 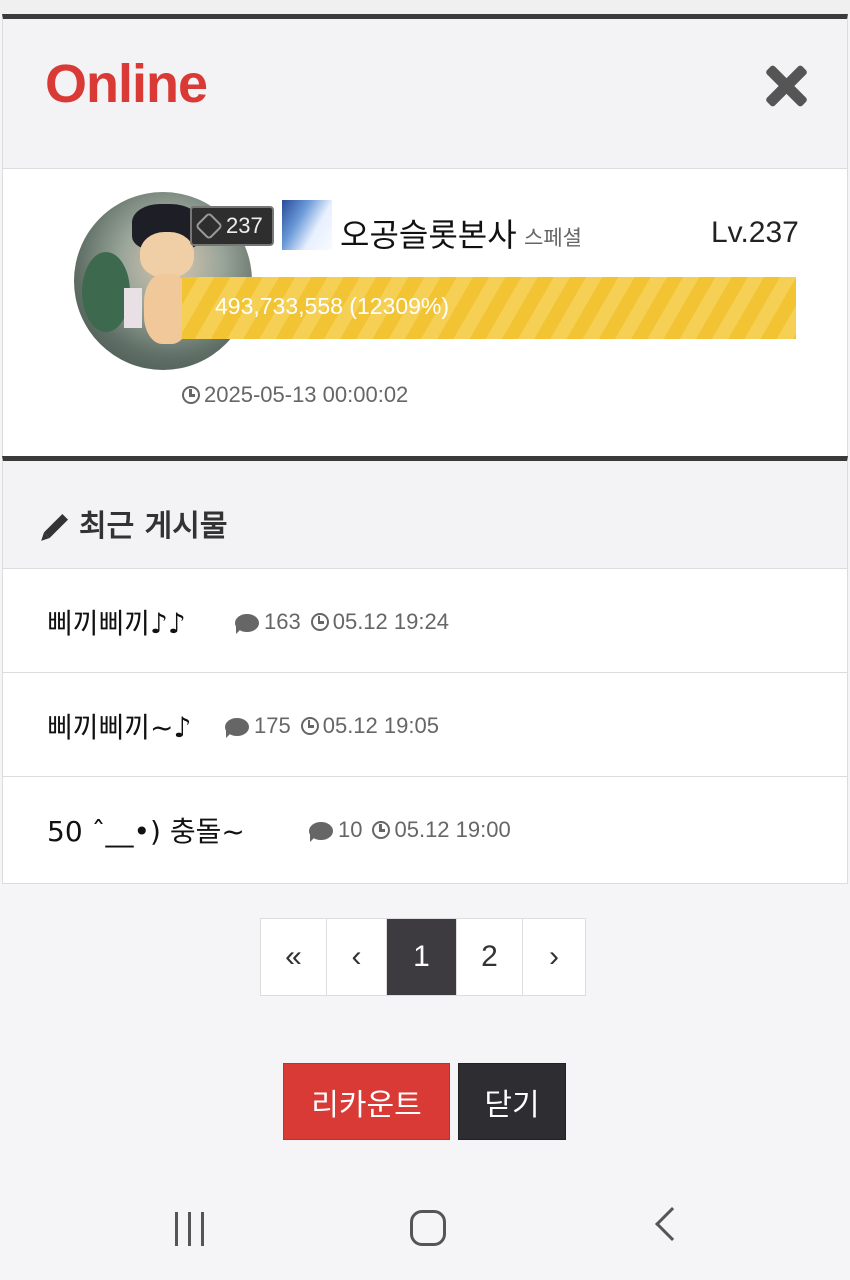 What do you see at coordinates (428, 1228) in the screenshot?
I see `home-icon` at bounding box center [428, 1228].